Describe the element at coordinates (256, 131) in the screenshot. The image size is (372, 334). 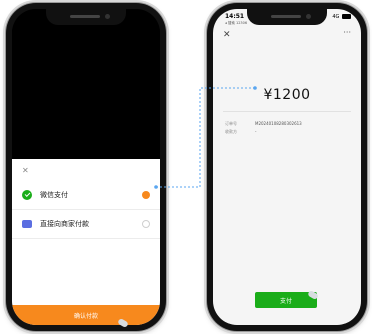
I see `payee-value: -` at that location.